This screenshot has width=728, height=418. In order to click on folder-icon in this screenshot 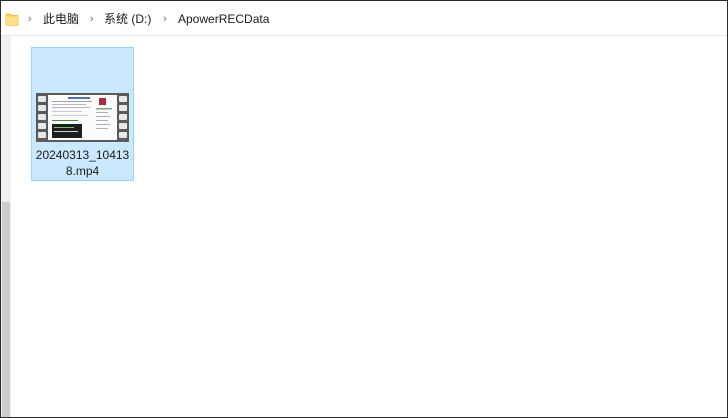, I will do `click(12, 19)`.